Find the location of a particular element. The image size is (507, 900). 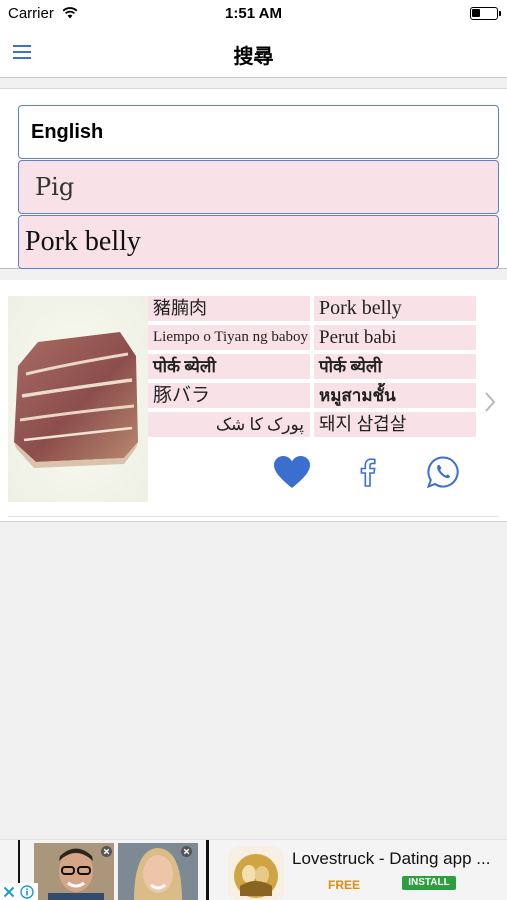

ad-banner: Lovestruck - Dating app ... FREE INSTALL is located at coordinates (253, 869).